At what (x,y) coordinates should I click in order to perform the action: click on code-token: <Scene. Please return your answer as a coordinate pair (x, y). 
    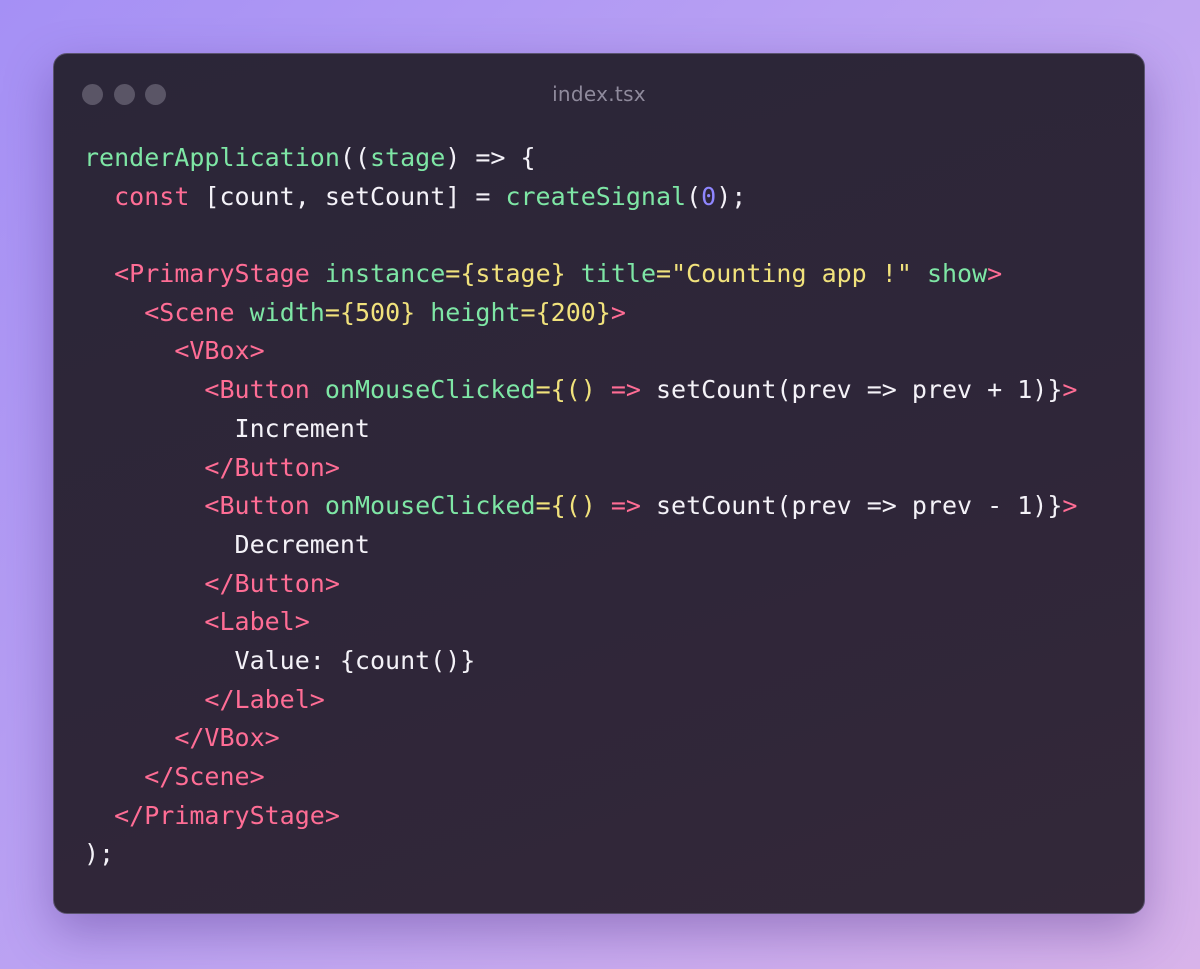
    Looking at the image, I should click on (189, 312).